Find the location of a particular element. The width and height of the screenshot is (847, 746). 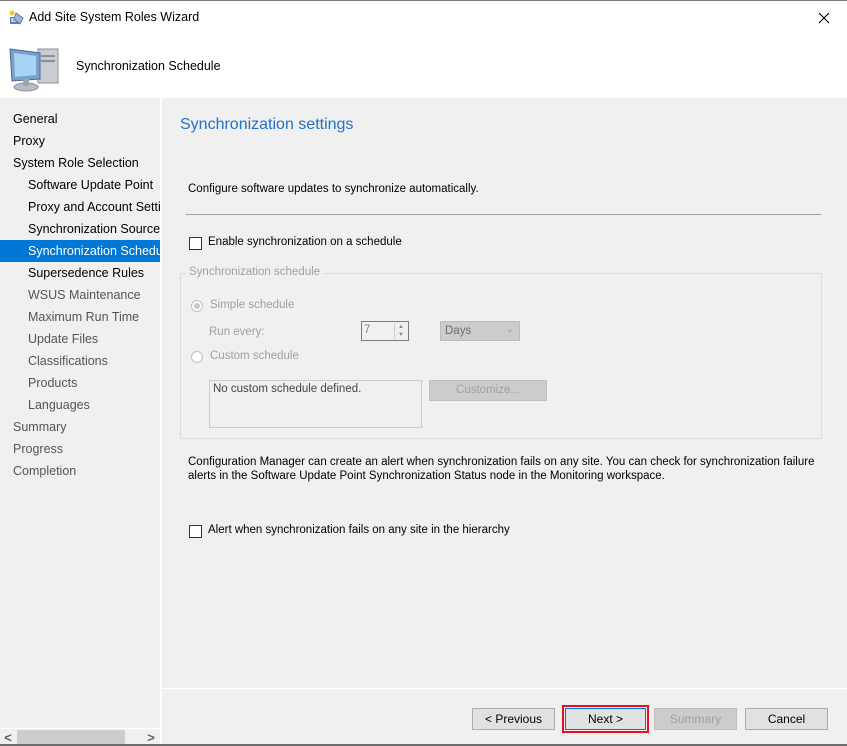

simple-schedule-label: Simple schedule is located at coordinates (252, 305).